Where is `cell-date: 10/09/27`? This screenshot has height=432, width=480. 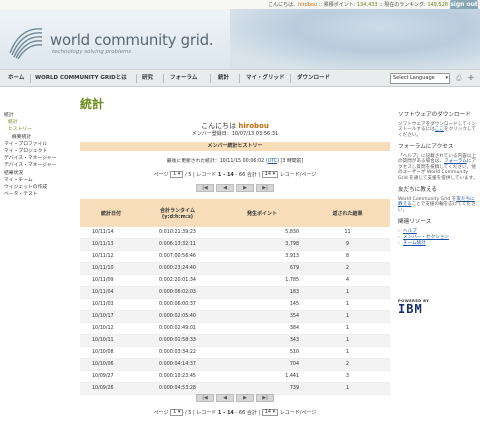 cell-date: 10/09/27 is located at coordinates (103, 376).